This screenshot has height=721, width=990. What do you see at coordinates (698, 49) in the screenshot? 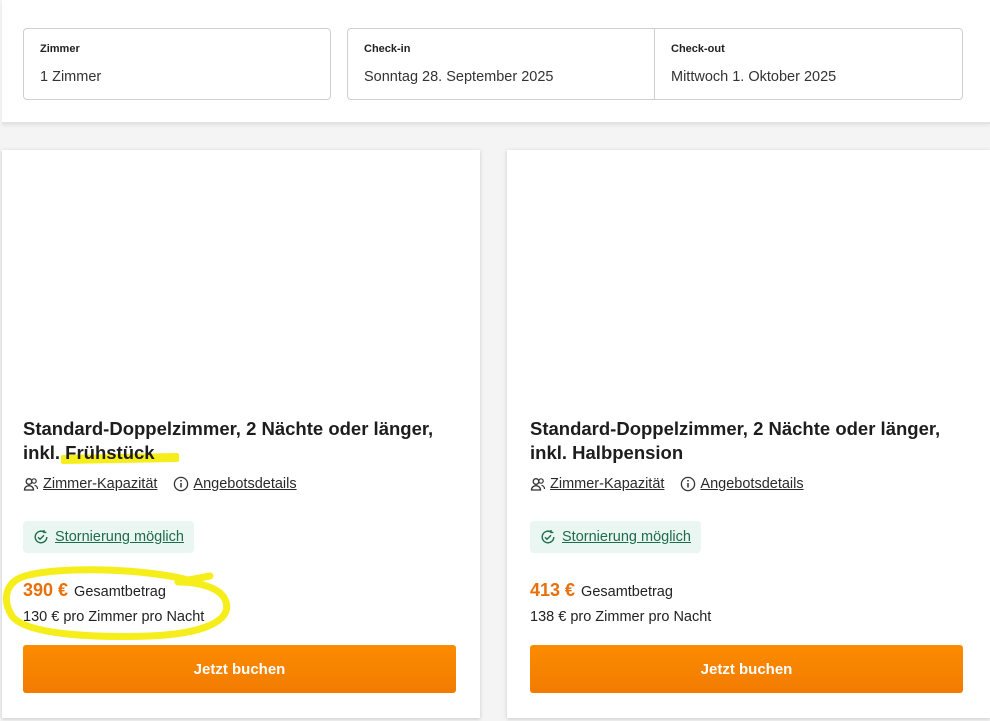
I see `checkout-label: Check-out` at bounding box center [698, 49].